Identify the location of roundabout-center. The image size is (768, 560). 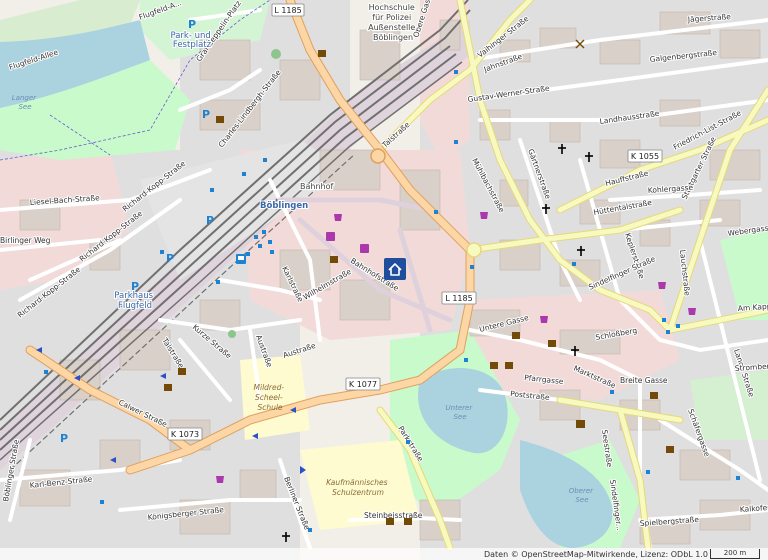
(474, 250).